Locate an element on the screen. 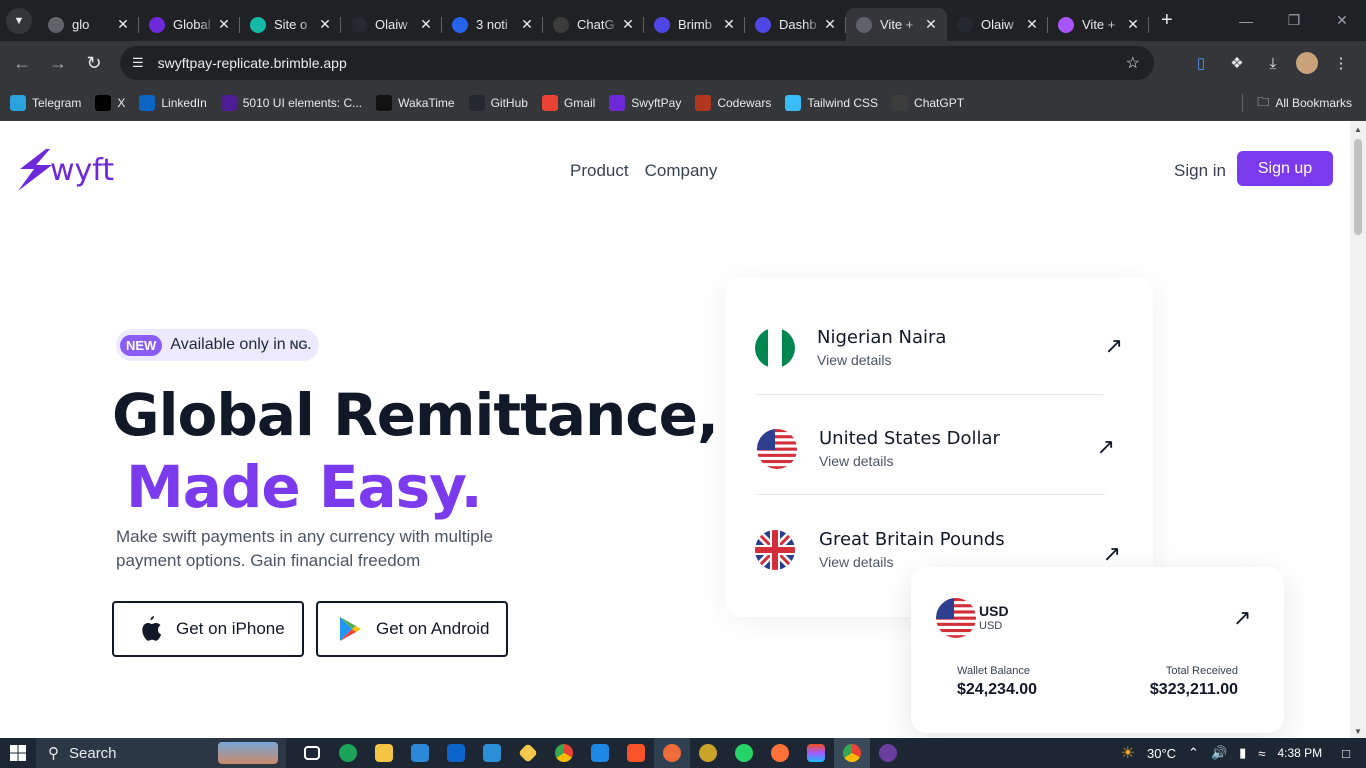 The width and height of the screenshot is (1366, 768). task-view-icon is located at coordinates (312, 753).